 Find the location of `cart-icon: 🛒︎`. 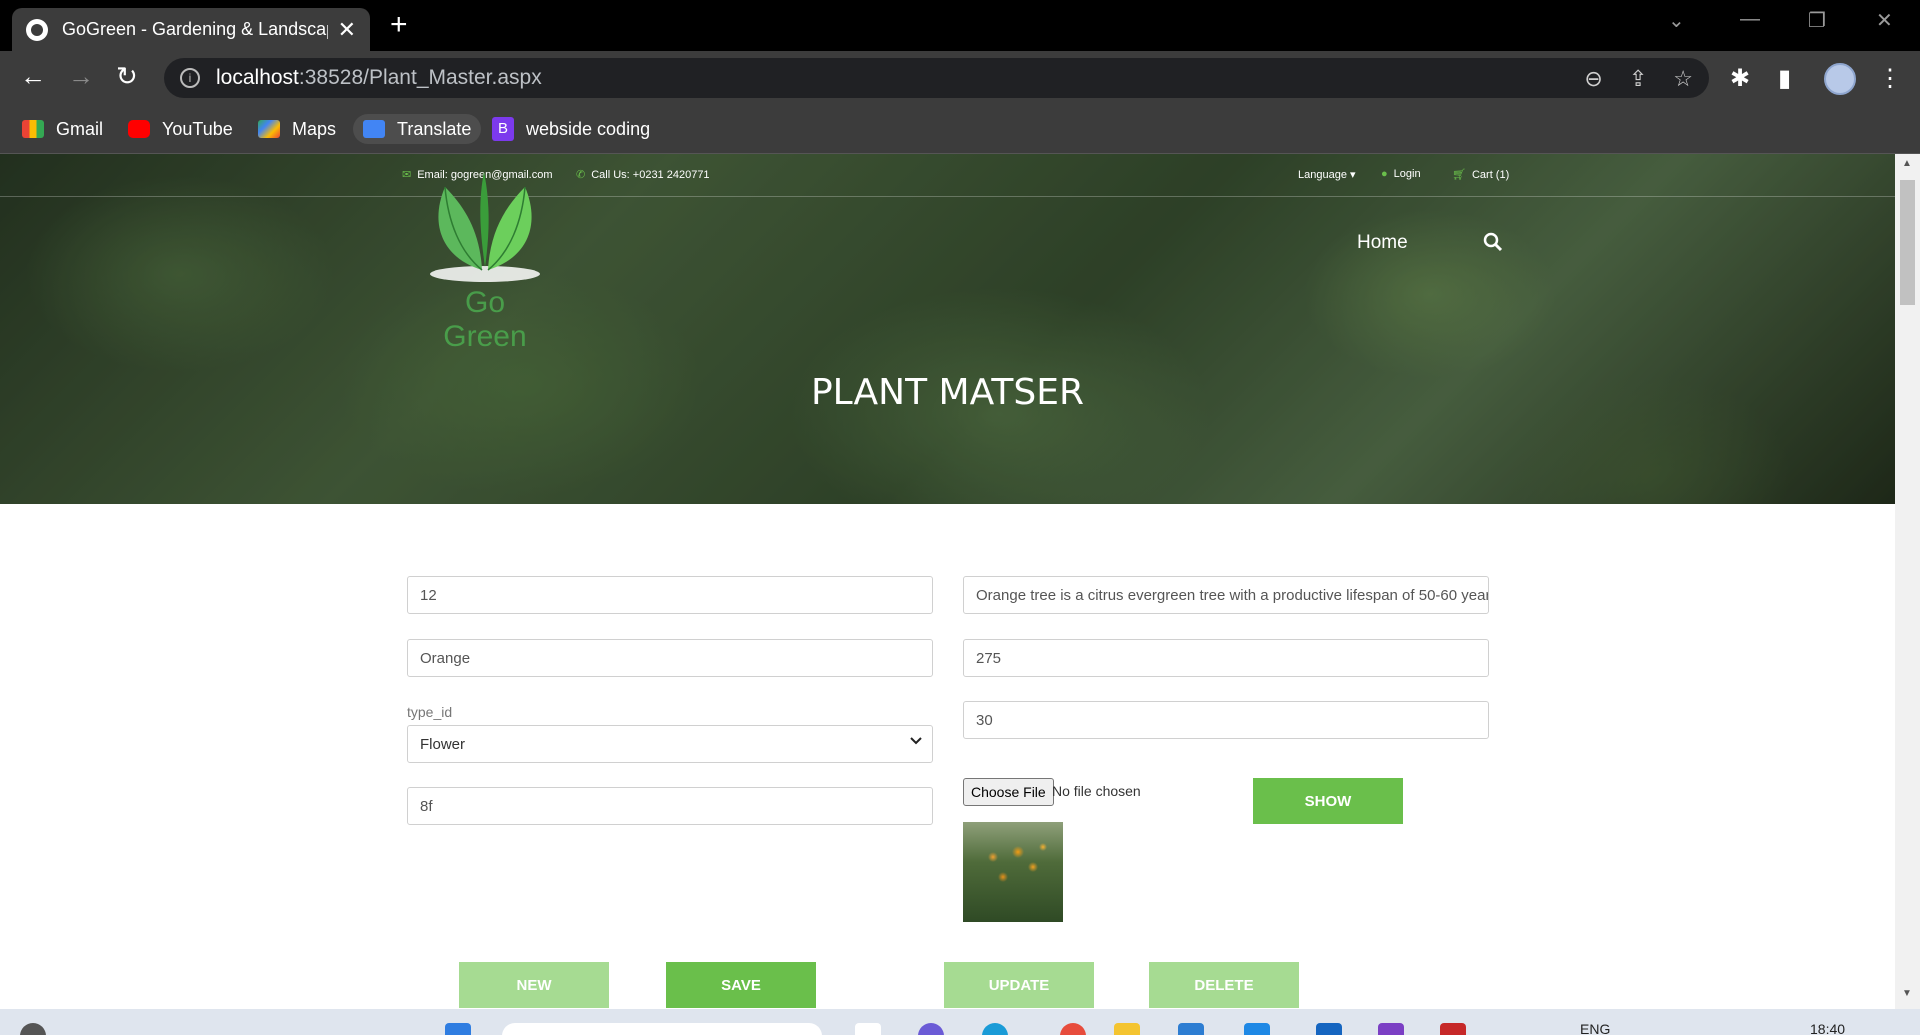

cart-icon: 🛒︎ is located at coordinates (1459, 175).